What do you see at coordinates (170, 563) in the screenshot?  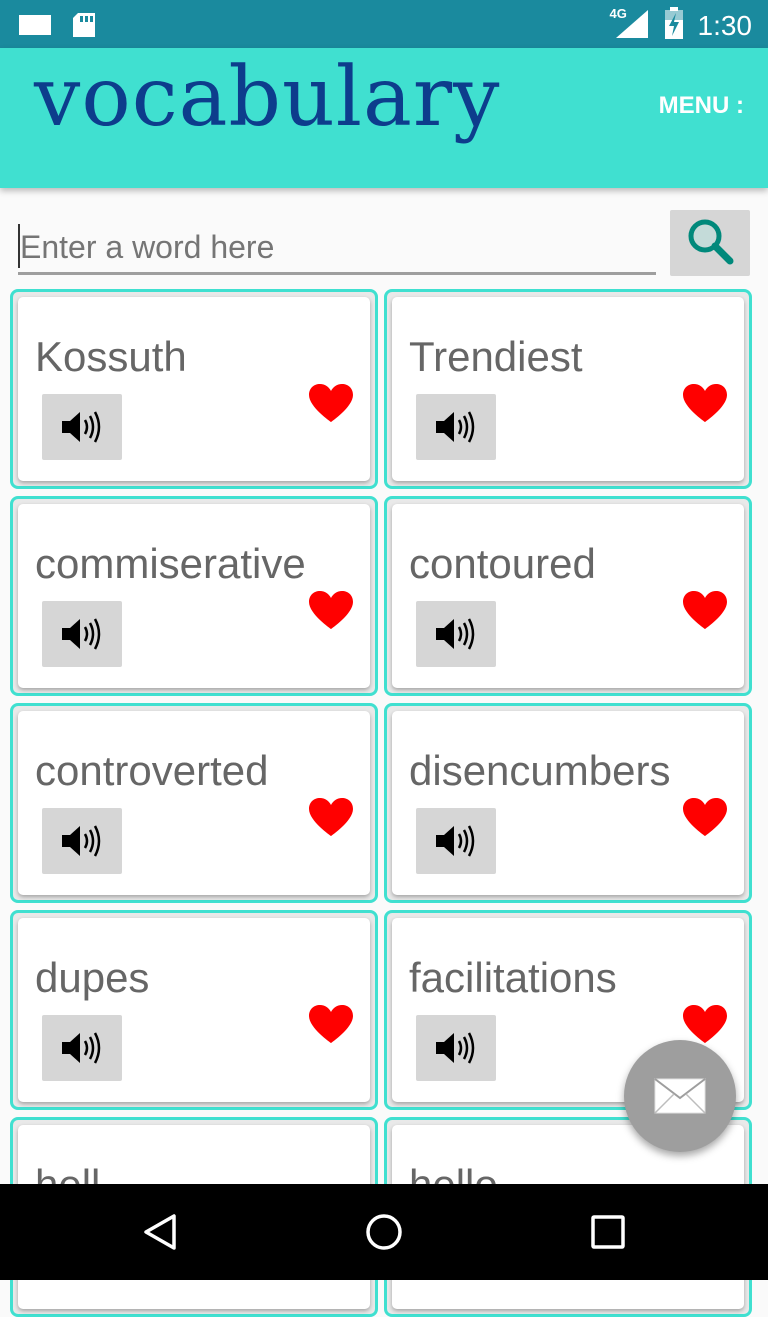 I see `word-label: commiserative` at bounding box center [170, 563].